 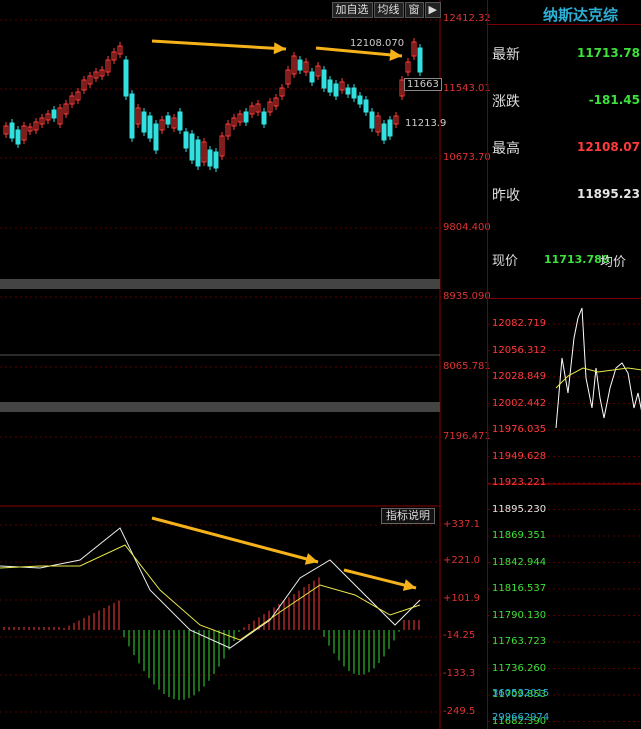 I want to click on now-price-label: 现价, so click(x=505, y=261).